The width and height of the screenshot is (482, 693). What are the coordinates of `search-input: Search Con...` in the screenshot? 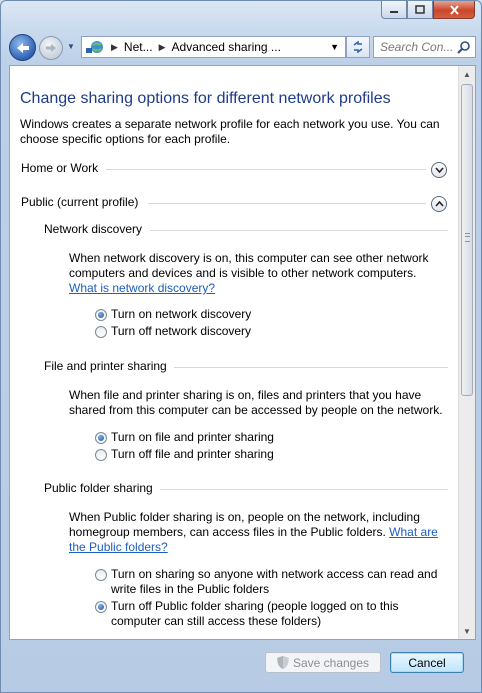 It's located at (424, 47).